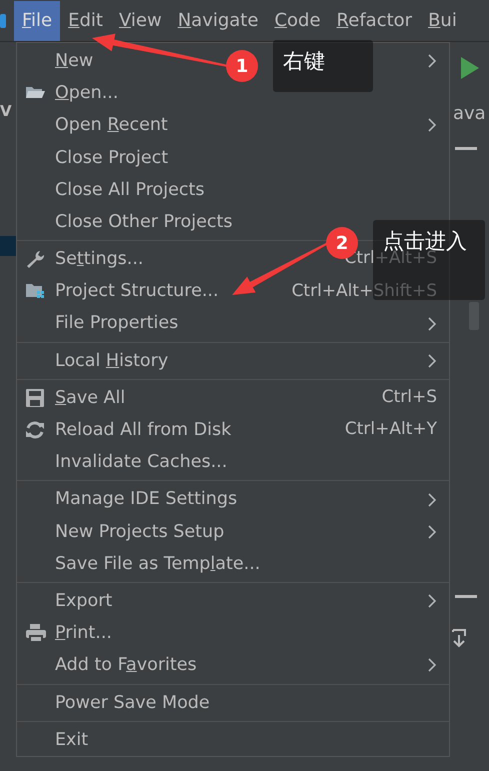 This screenshot has width=489, height=771. Describe the element at coordinates (36, 259) in the screenshot. I see `wrench-icon` at that location.